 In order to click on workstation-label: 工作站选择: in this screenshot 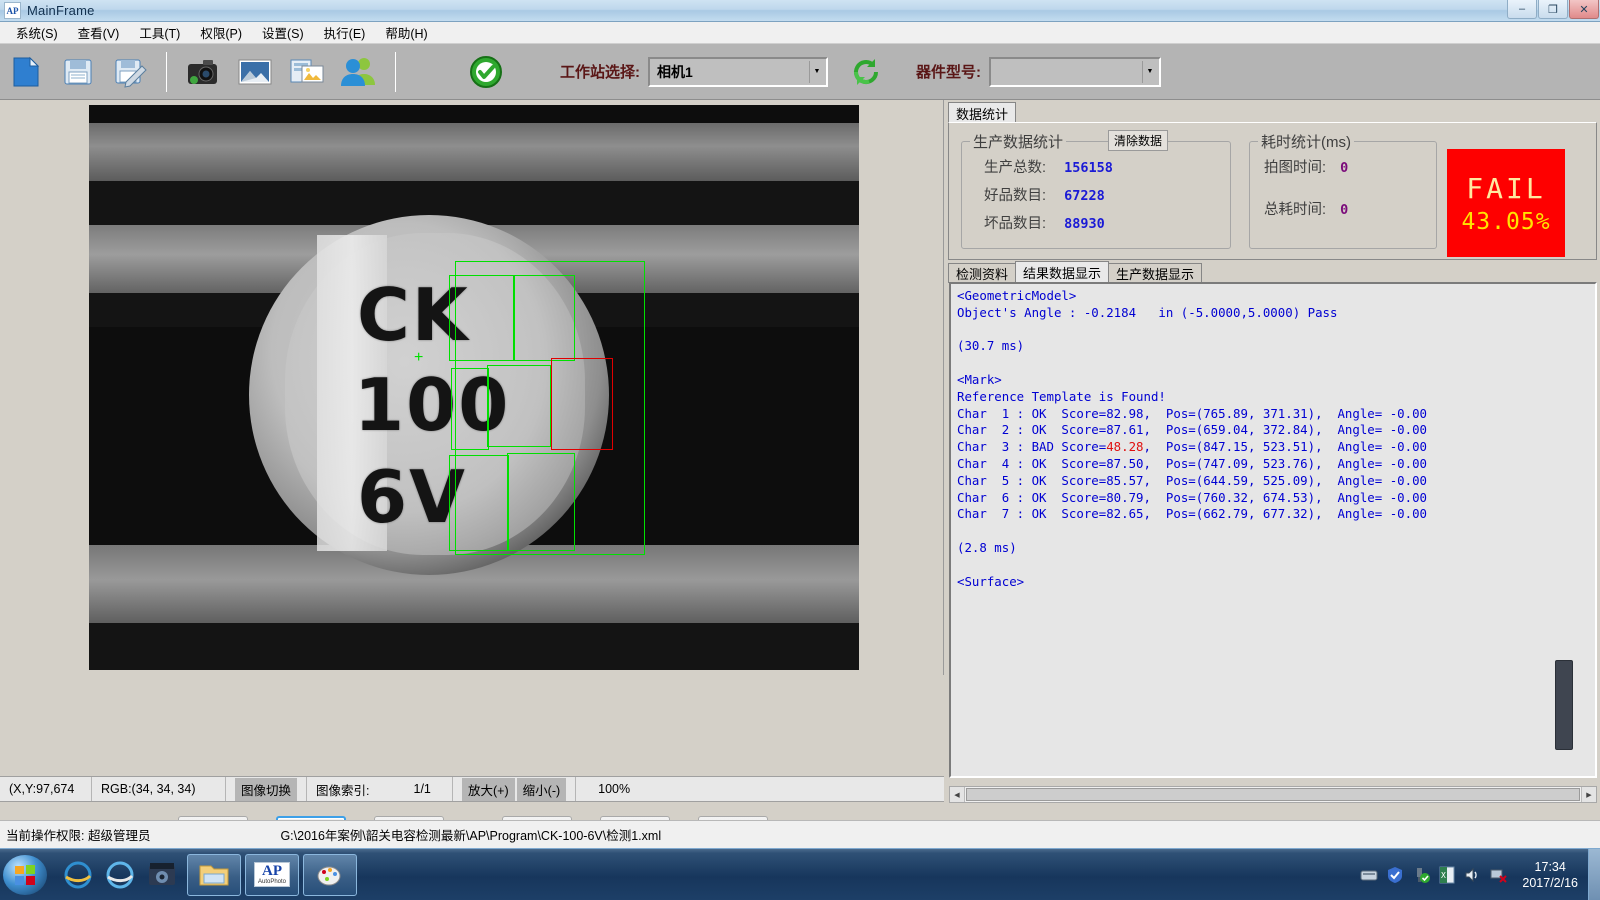, I will do `click(600, 72)`.